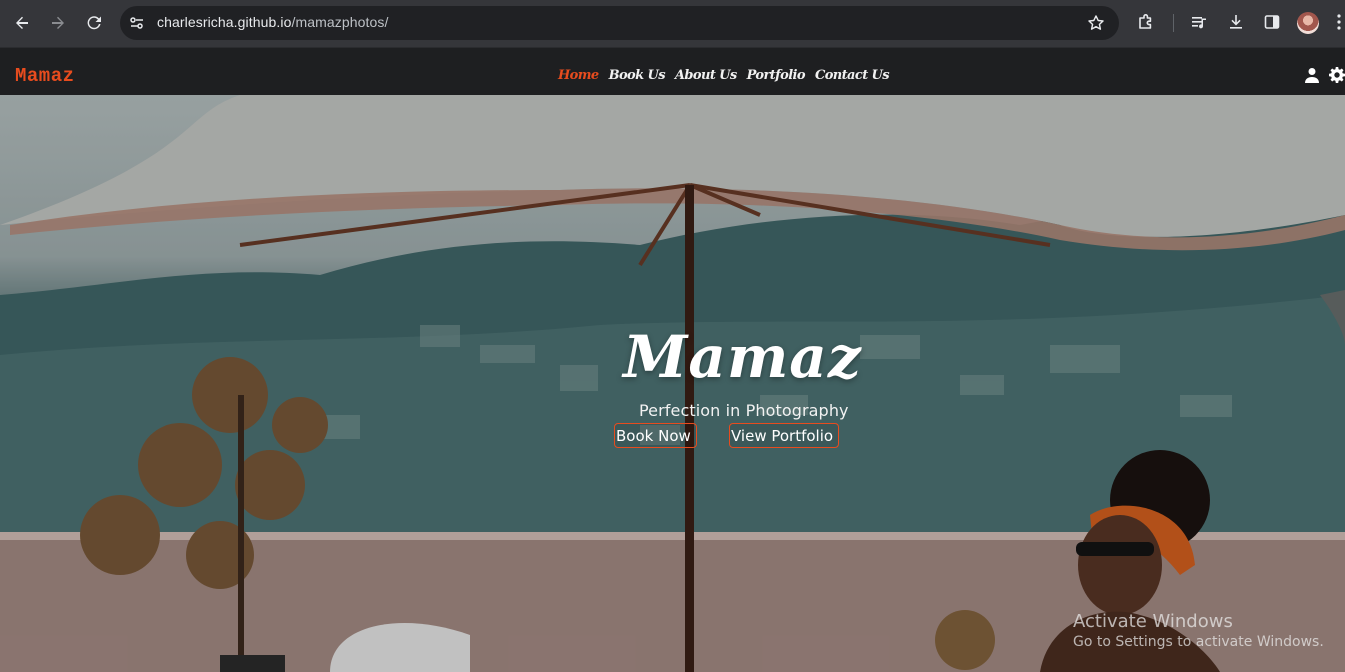 This screenshot has width=1345, height=672. What do you see at coordinates (1198, 642) in the screenshot?
I see `watermark-subtitle: Go to Settings to activate Windows.` at bounding box center [1198, 642].